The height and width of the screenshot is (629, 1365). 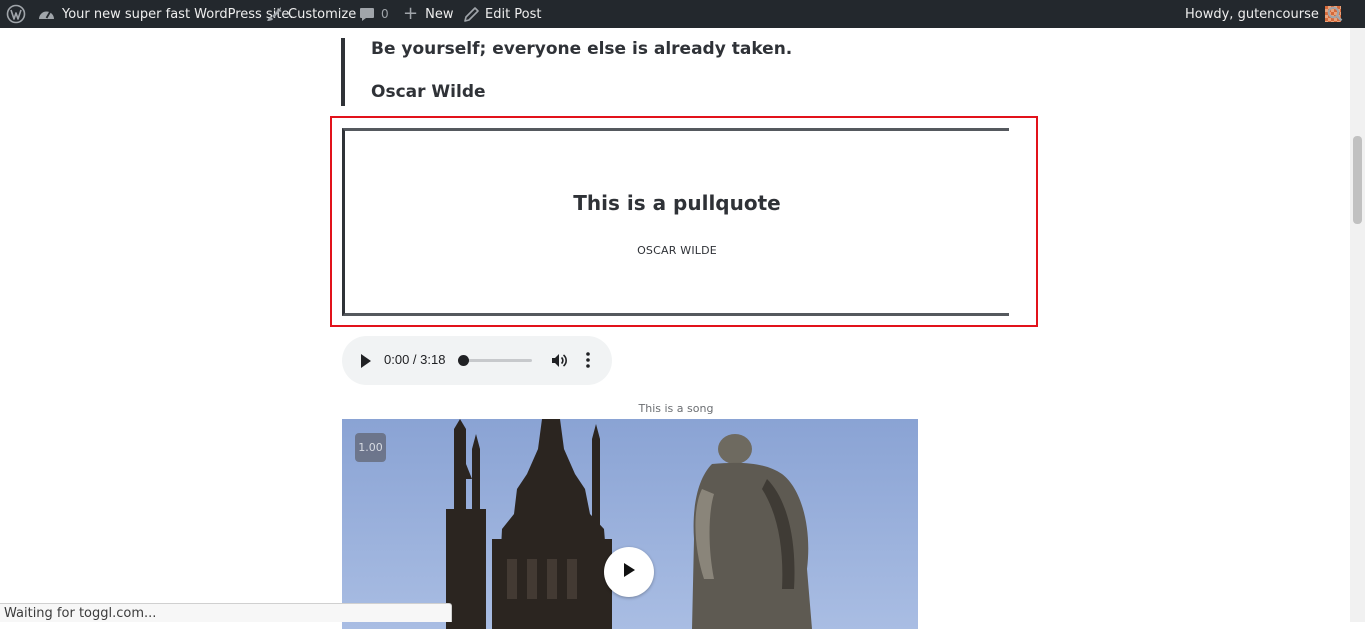 I want to click on comments-count: 0, so click(x=385, y=14).